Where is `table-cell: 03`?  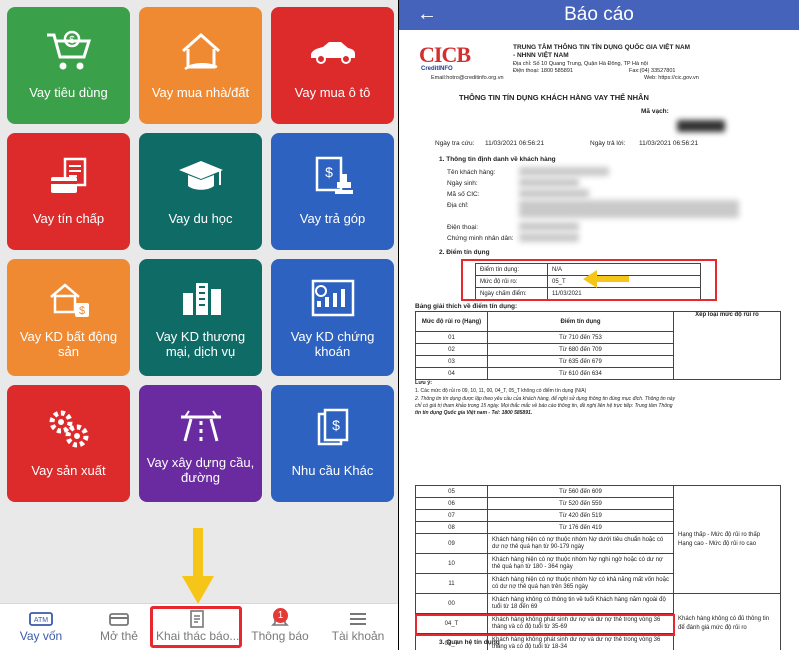
table-cell: 03 is located at coordinates (451, 361).